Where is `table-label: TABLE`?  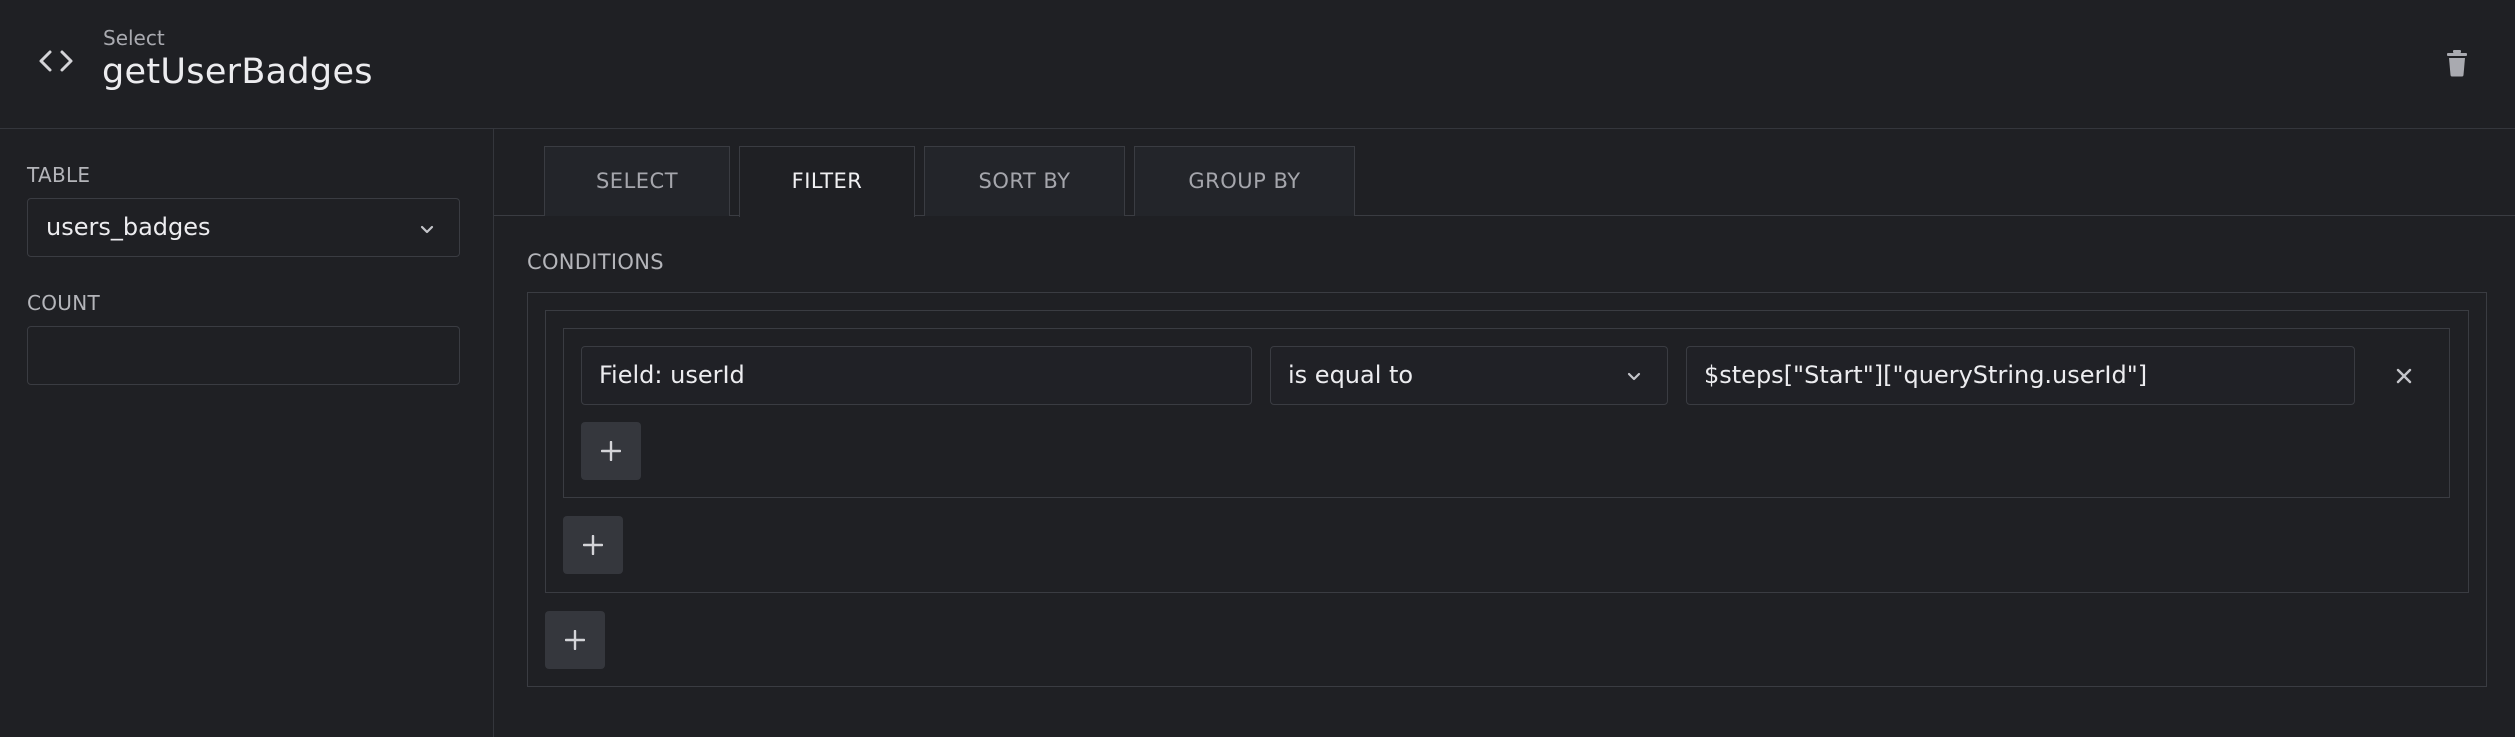
table-label: TABLE is located at coordinates (59, 175).